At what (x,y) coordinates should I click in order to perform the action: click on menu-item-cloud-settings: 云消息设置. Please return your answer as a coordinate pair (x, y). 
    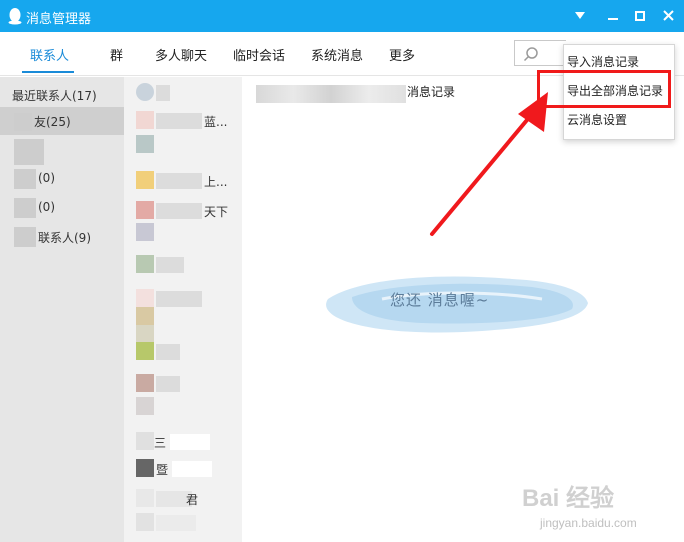
    Looking at the image, I should click on (619, 120).